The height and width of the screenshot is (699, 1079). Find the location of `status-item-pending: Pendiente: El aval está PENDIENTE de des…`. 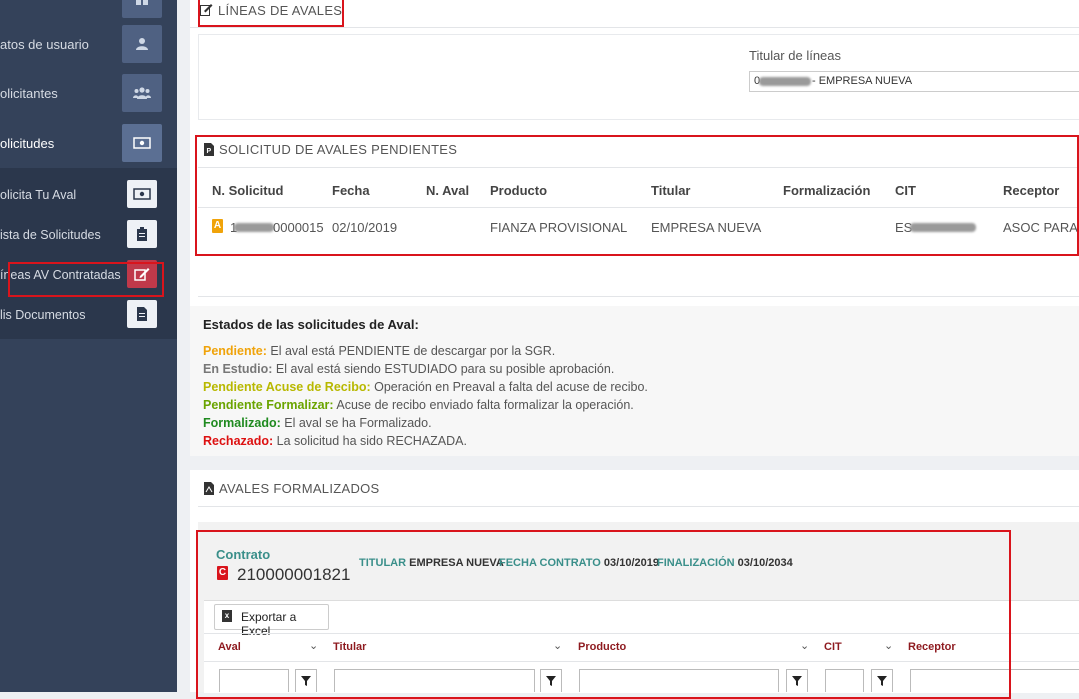

status-item-pending: Pendiente: El aval está PENDIENTE de des… is located at coordinates (379, 351).